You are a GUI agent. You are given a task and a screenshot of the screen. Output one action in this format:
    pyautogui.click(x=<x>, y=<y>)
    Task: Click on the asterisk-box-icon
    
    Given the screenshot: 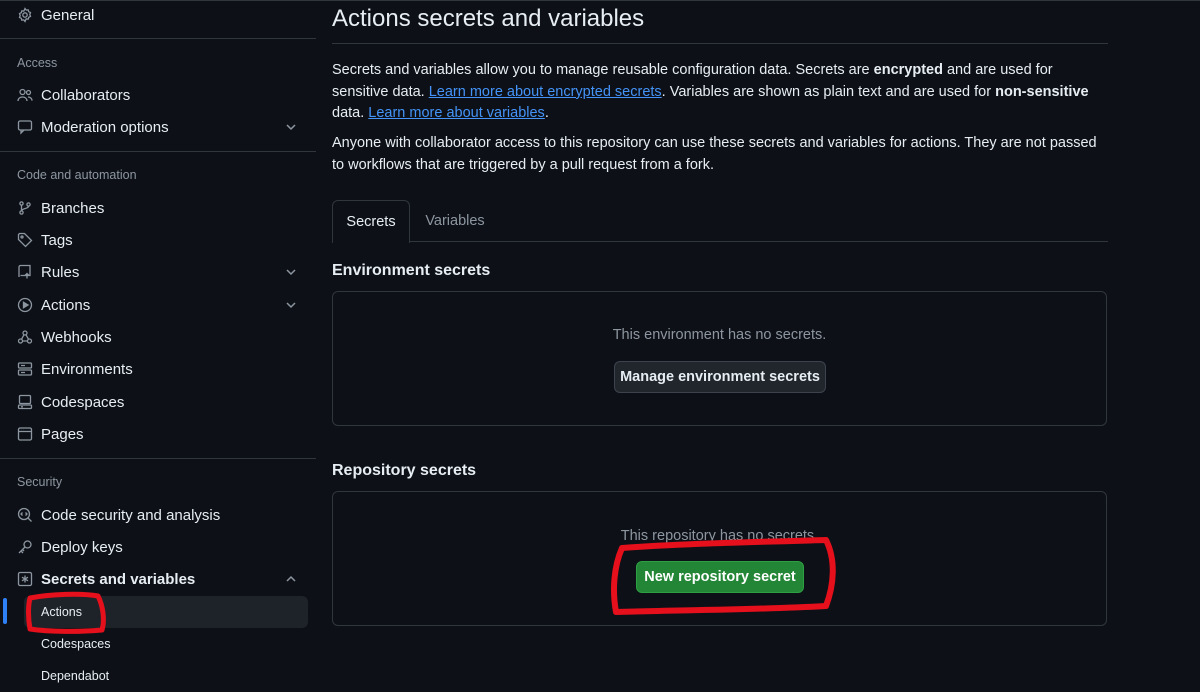 What is the action you would take?
    pyautogui.click(x=25, y=579)
    